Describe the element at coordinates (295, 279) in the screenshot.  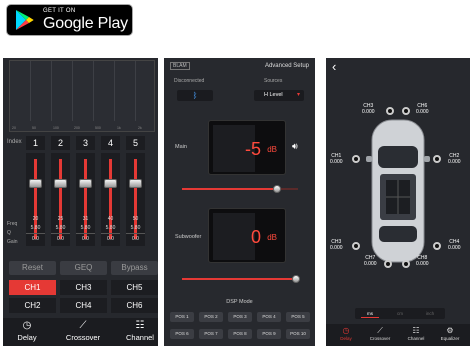
I see `subwoofer-level-knob` at that location.